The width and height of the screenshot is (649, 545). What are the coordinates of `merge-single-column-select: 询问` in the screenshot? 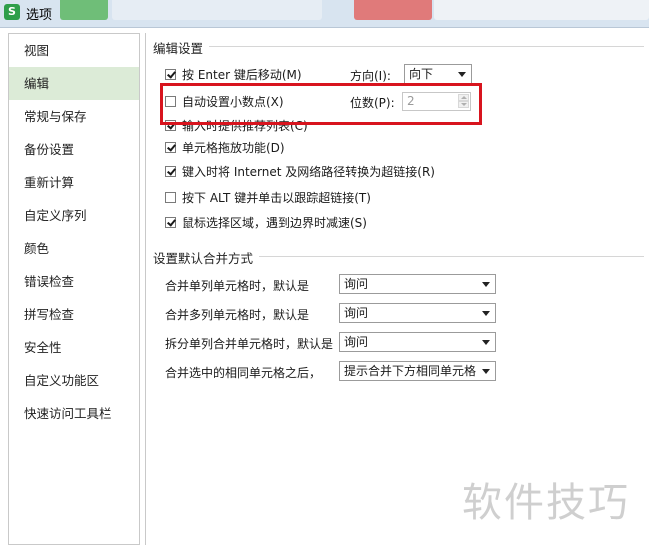 It's located at (417, 284).